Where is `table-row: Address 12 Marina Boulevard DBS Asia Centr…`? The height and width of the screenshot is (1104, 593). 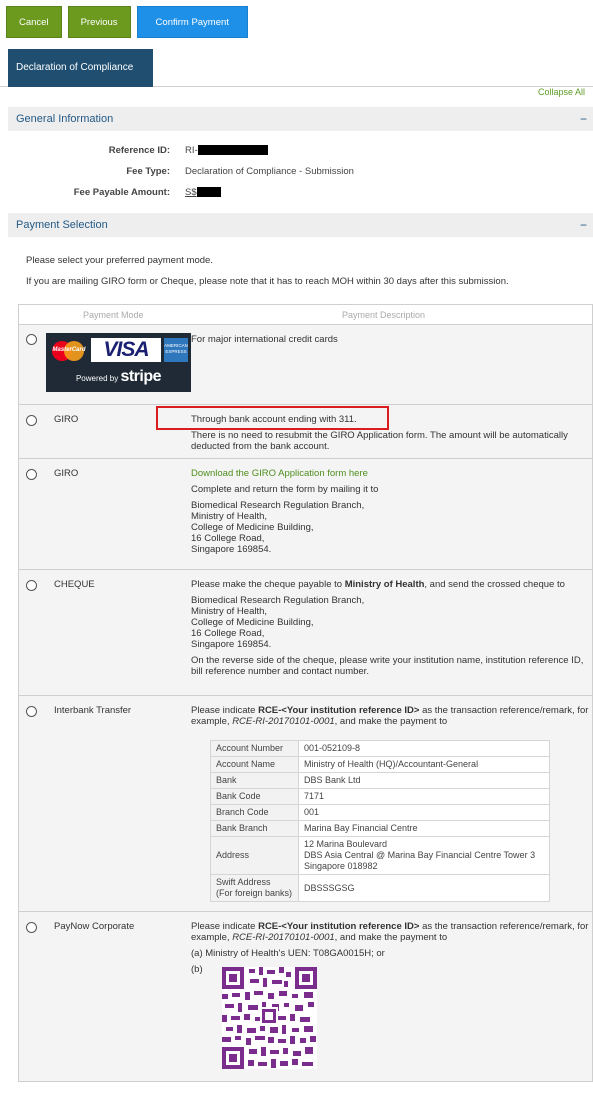 table-row: Address 12 Marina Boulevard DBS Asia Centr… is located at coordinates (380, 855).